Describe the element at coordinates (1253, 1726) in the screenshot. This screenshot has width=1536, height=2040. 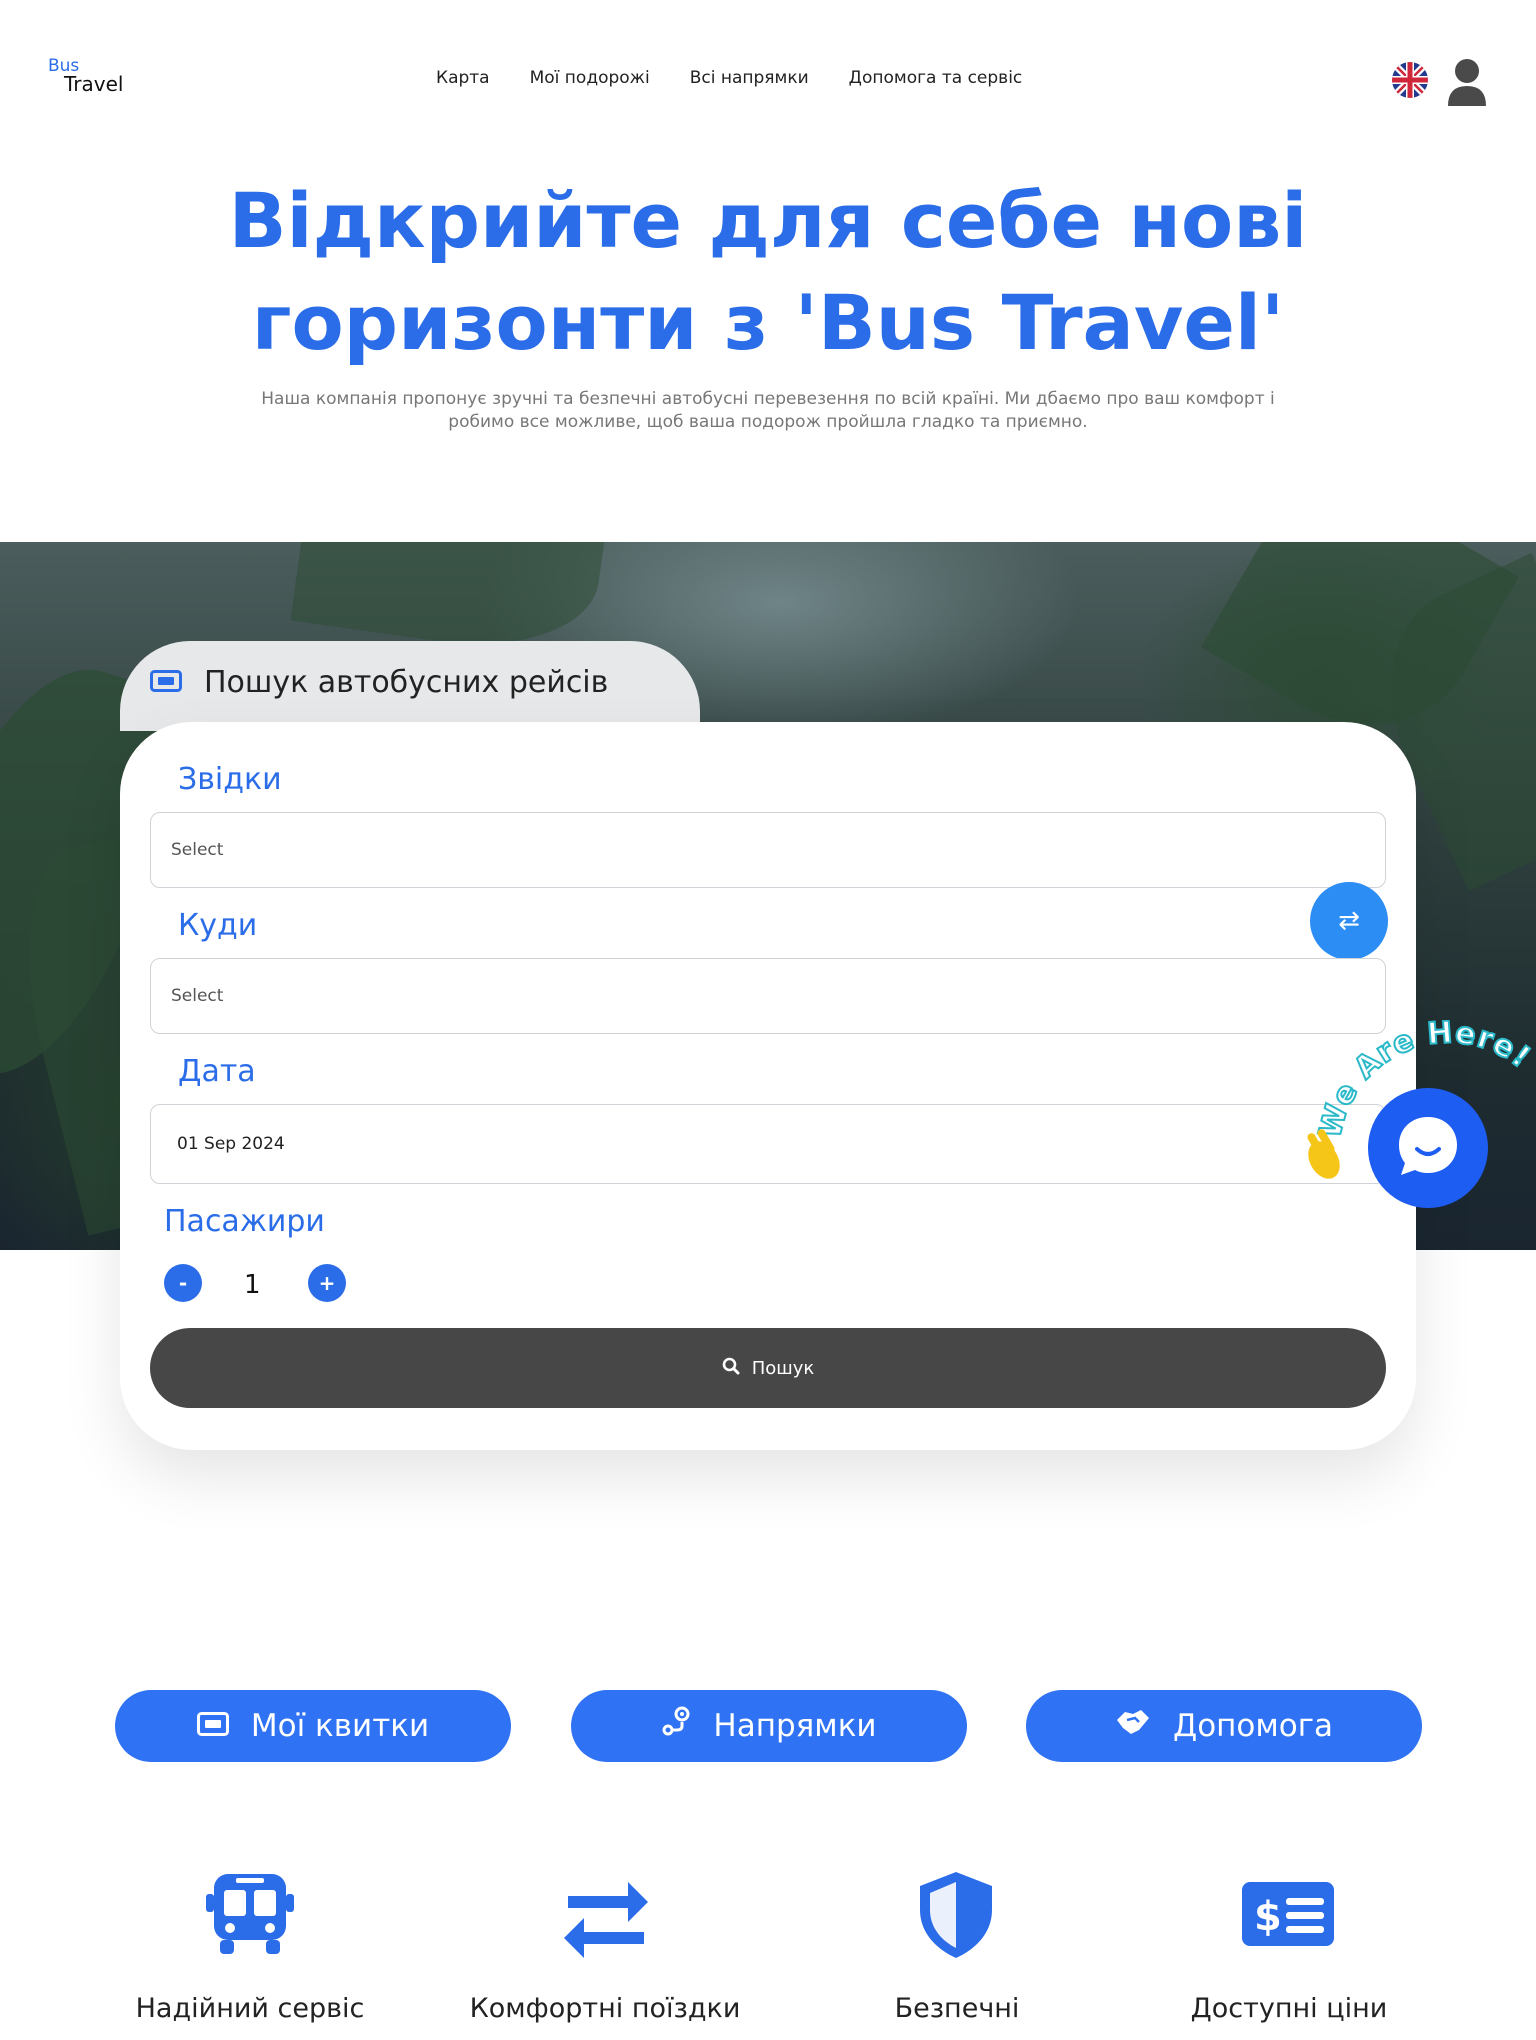
I see `help-label: Допомога` at that location.